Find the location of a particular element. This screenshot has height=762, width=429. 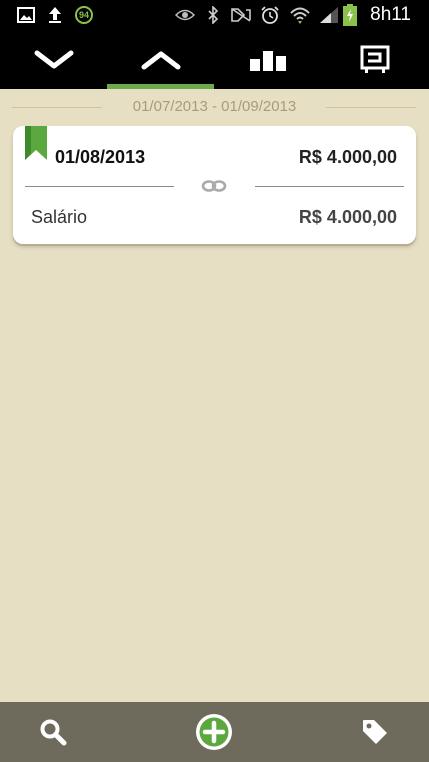

add-button is located at coordinates (214, 732).